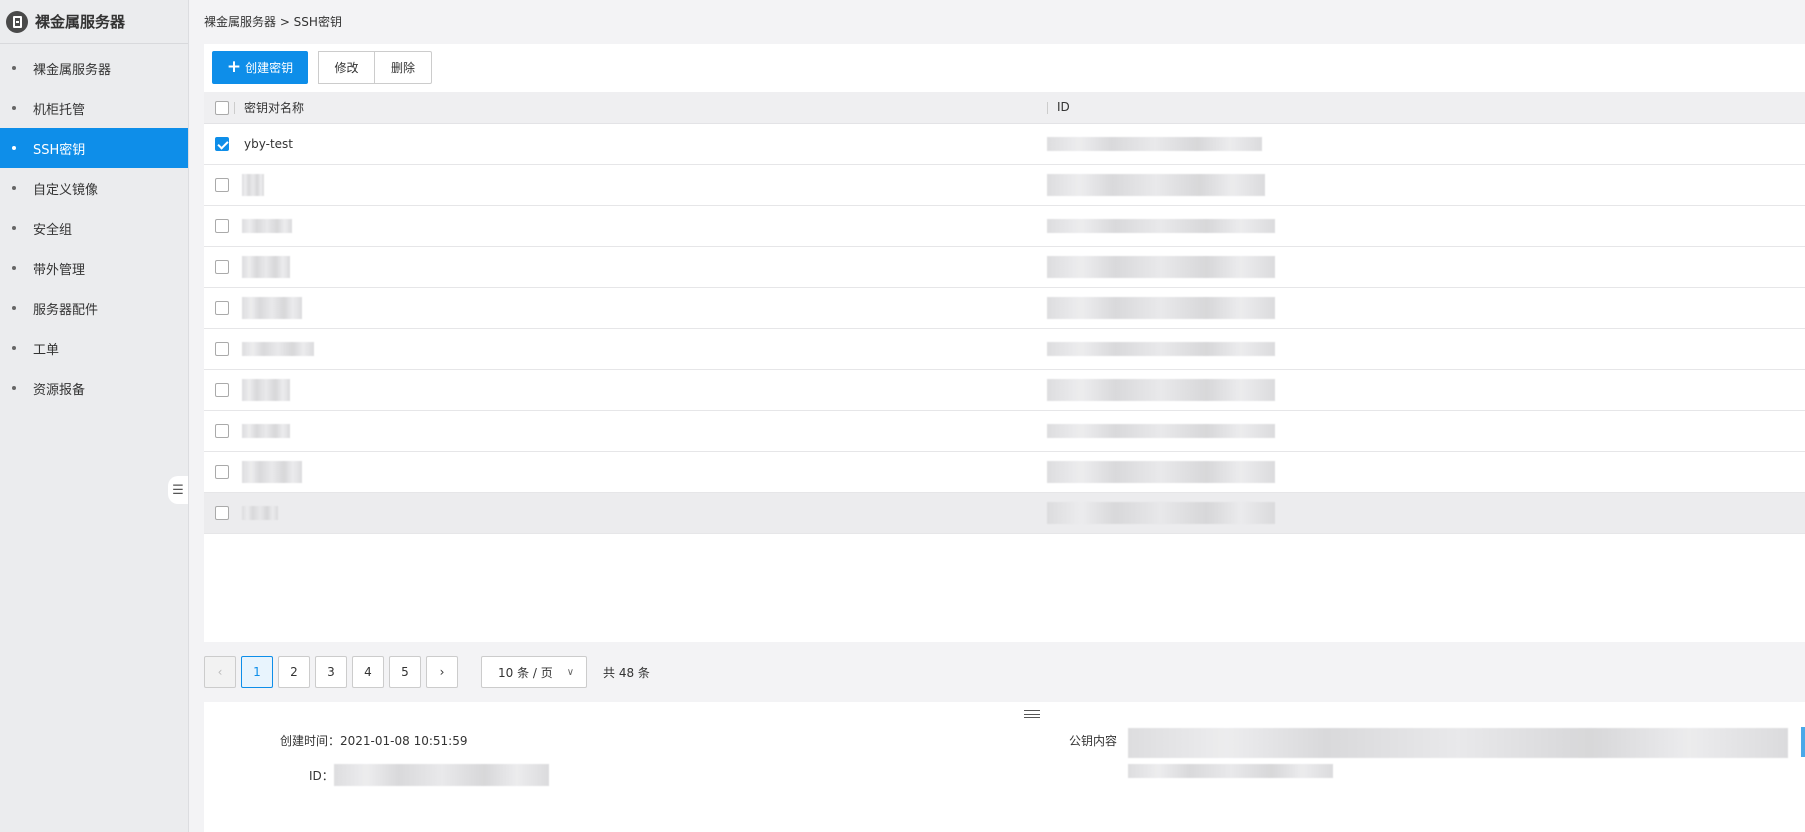  Describe the element at coordinates (1032, 714) in the screenshot. I see `resize-handle-icon` at that location.